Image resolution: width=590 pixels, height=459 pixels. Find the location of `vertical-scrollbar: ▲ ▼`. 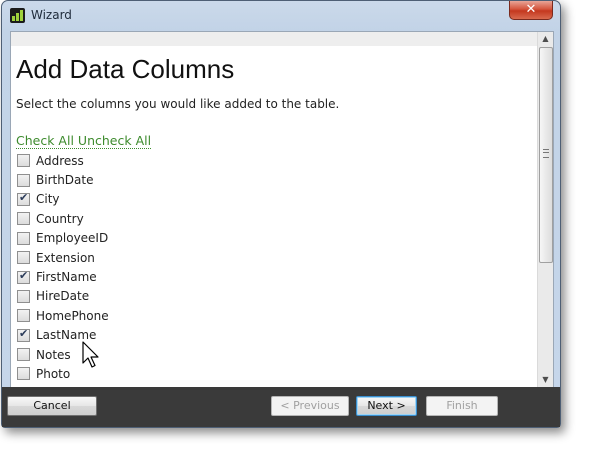

vertical-scrollbar: ▲ ▼ is located at coordinates (545, 209).